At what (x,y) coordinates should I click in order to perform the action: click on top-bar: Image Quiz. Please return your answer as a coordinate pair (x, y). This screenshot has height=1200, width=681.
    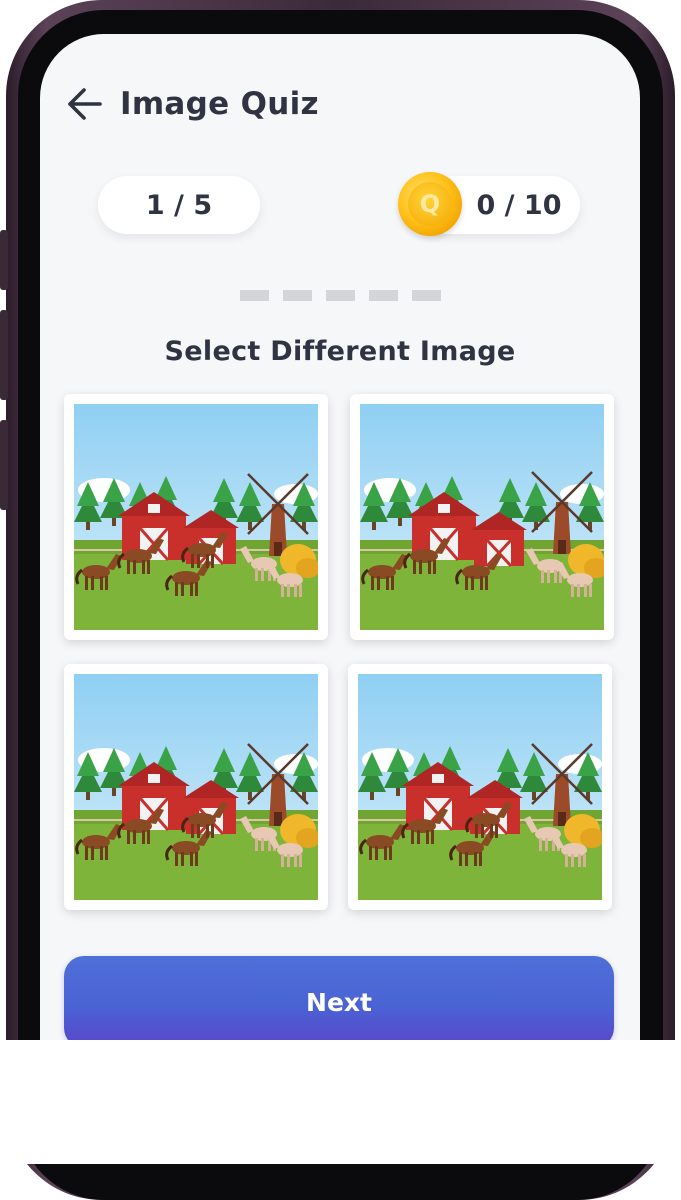
    Looking at the image, I should click on (191, 104).